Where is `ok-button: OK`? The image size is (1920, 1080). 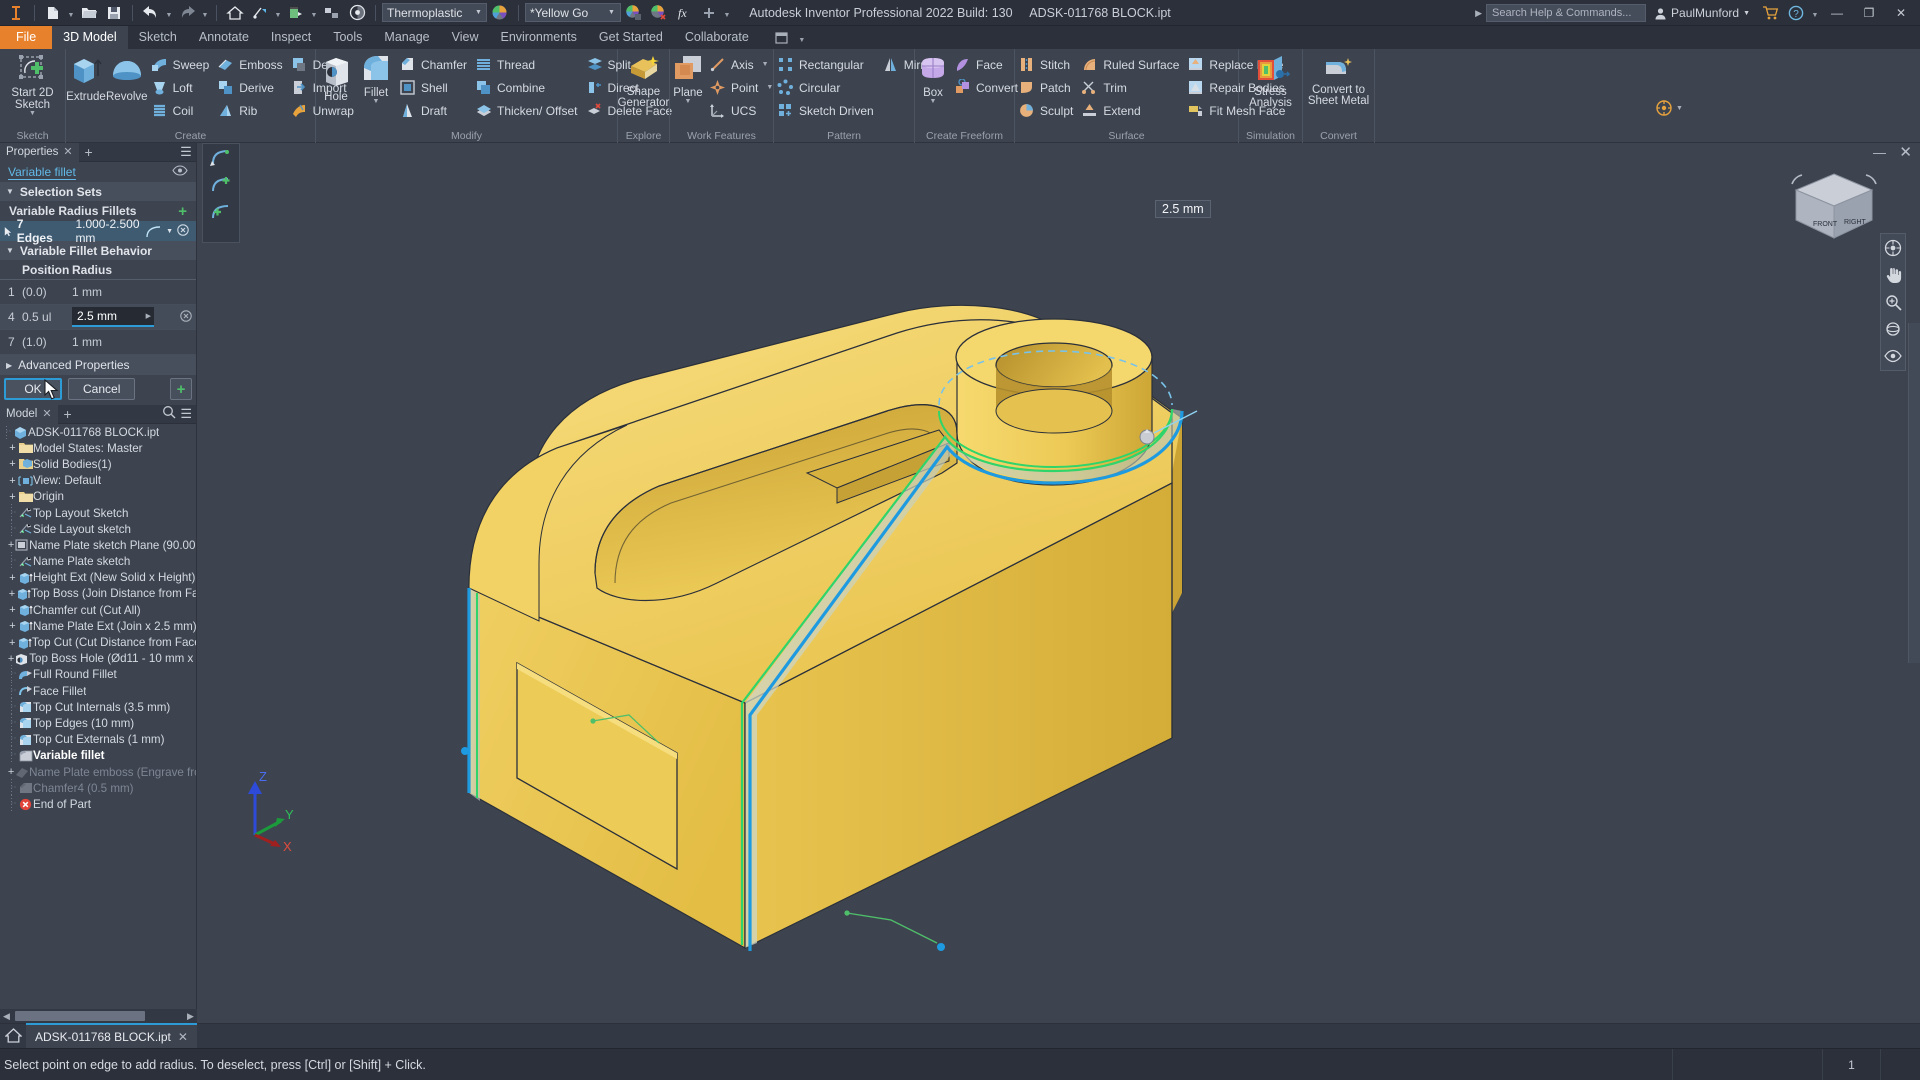
ok-button: OK is located at coordinates (33, 389).